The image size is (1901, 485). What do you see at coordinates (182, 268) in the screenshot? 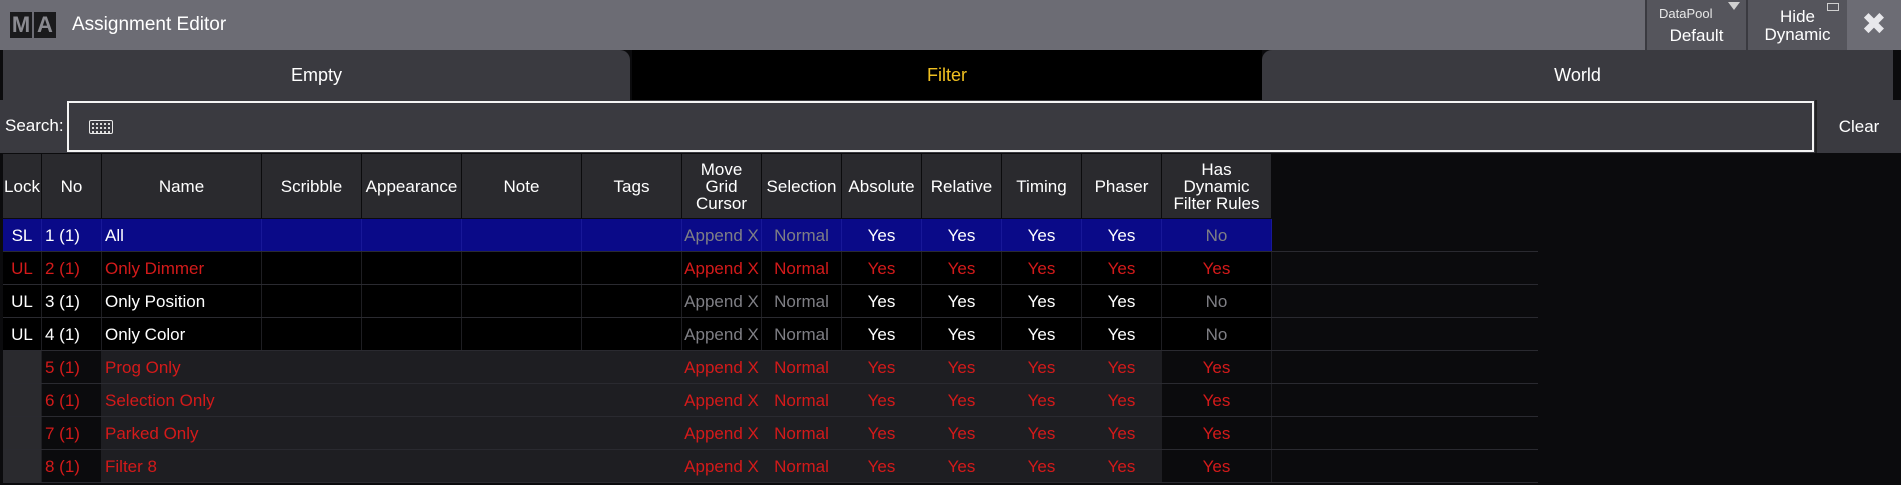
I see `cell-name: Only Dimmer` at bounding box center [182, 268].